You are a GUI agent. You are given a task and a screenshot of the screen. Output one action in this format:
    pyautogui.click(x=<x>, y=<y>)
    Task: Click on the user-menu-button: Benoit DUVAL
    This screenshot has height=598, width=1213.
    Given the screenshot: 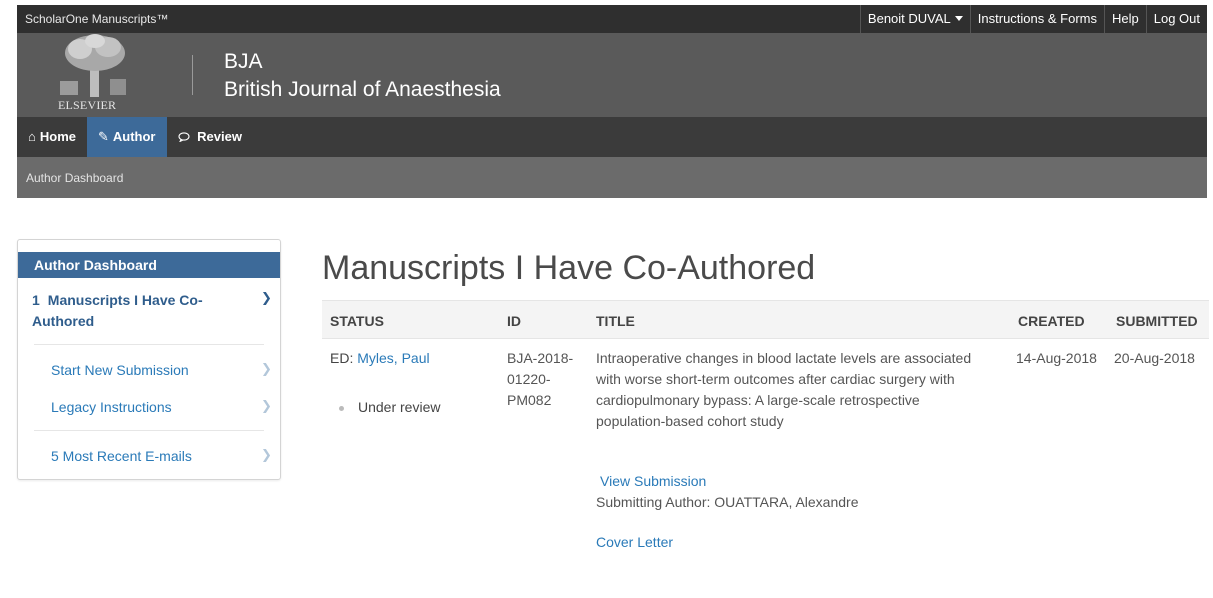 What is the action you would take?
    pyautogui.click(x=914, y=19)
    